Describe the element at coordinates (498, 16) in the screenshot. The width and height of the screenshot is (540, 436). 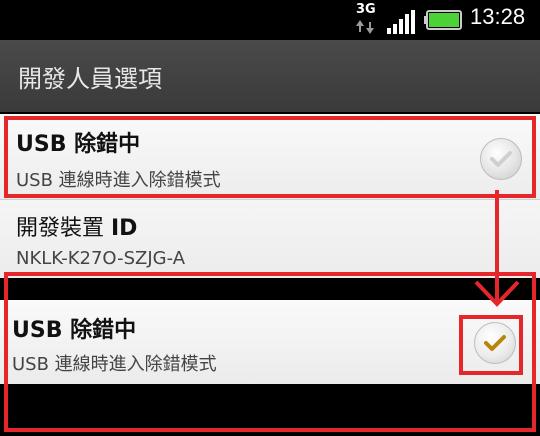
I see `clock: 13:28` at that location.